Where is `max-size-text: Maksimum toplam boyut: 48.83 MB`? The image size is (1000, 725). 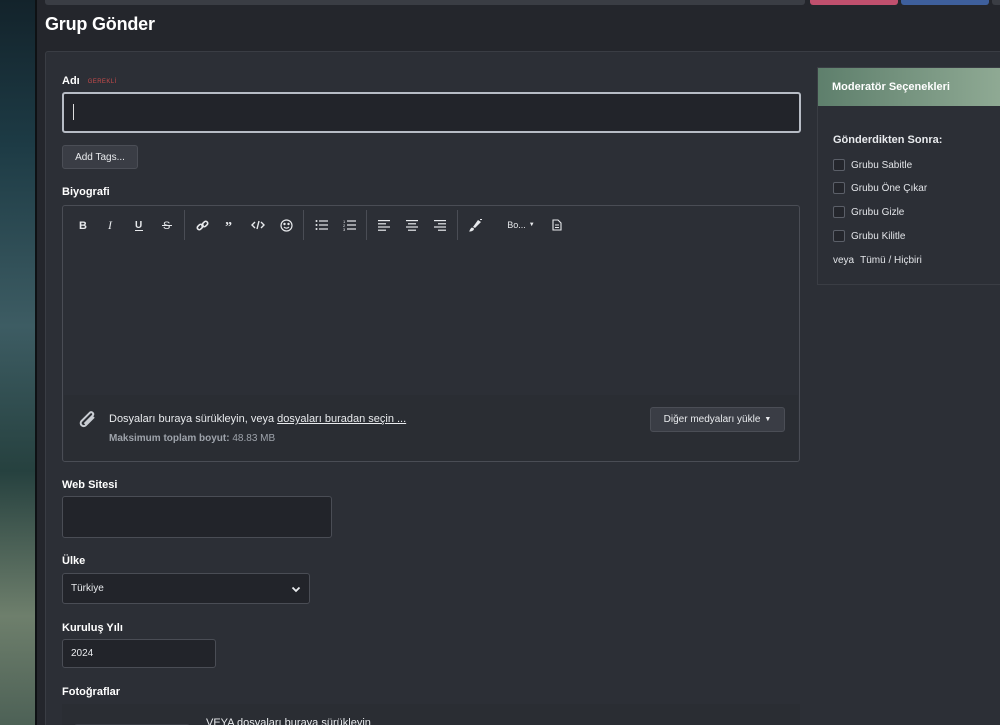 max-size-text: Maksimum toplam boyut: 48.83 MB is located at coordinates (192, 438).